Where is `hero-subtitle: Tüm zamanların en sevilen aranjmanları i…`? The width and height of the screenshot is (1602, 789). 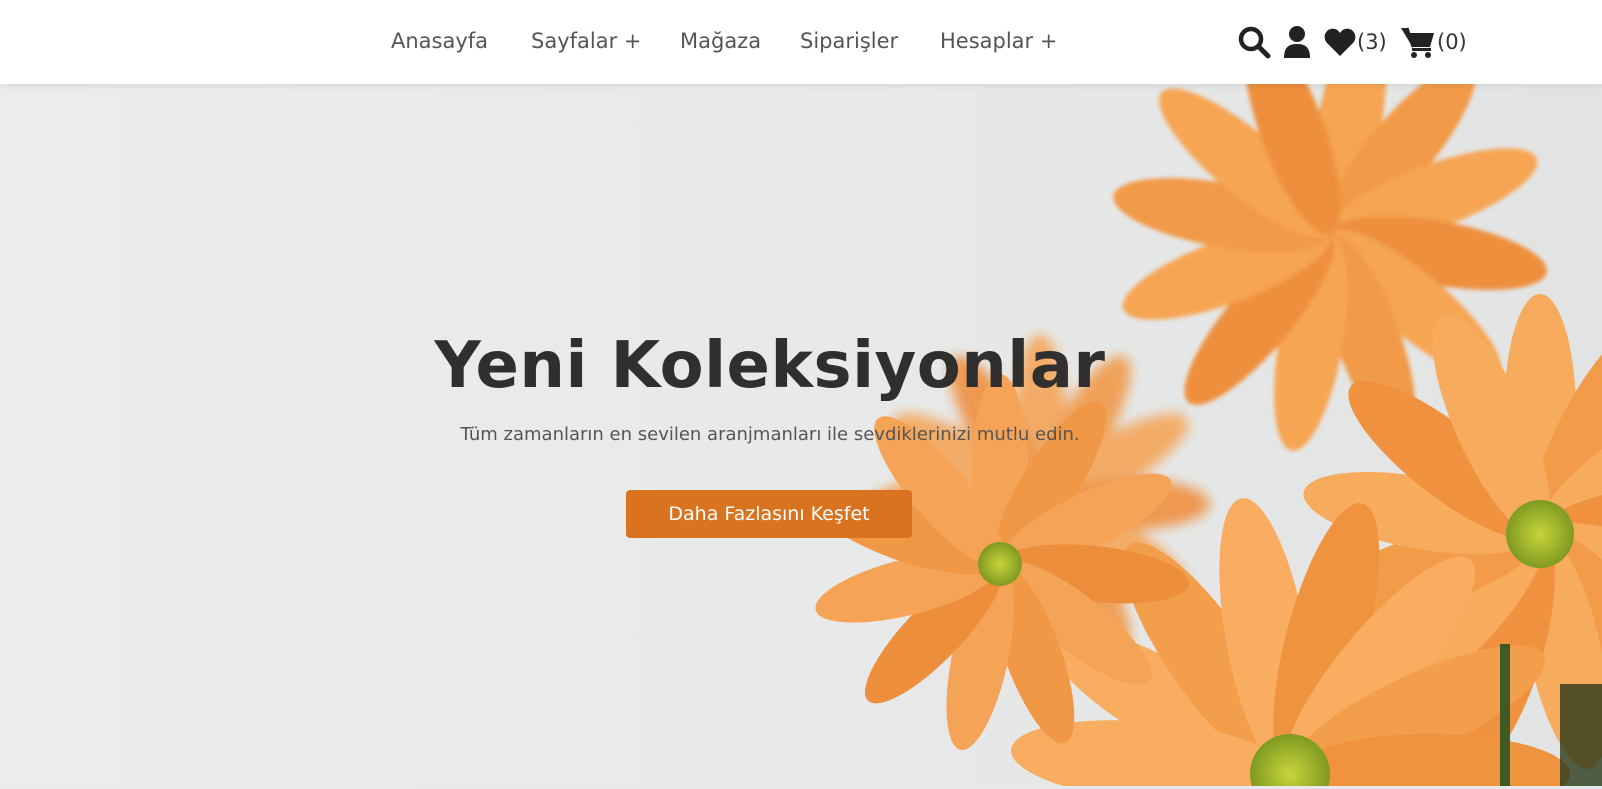 hero-subtitle: Tüm zamanların en sevilen aranjmanları i… is located at coordinates (770, 434).